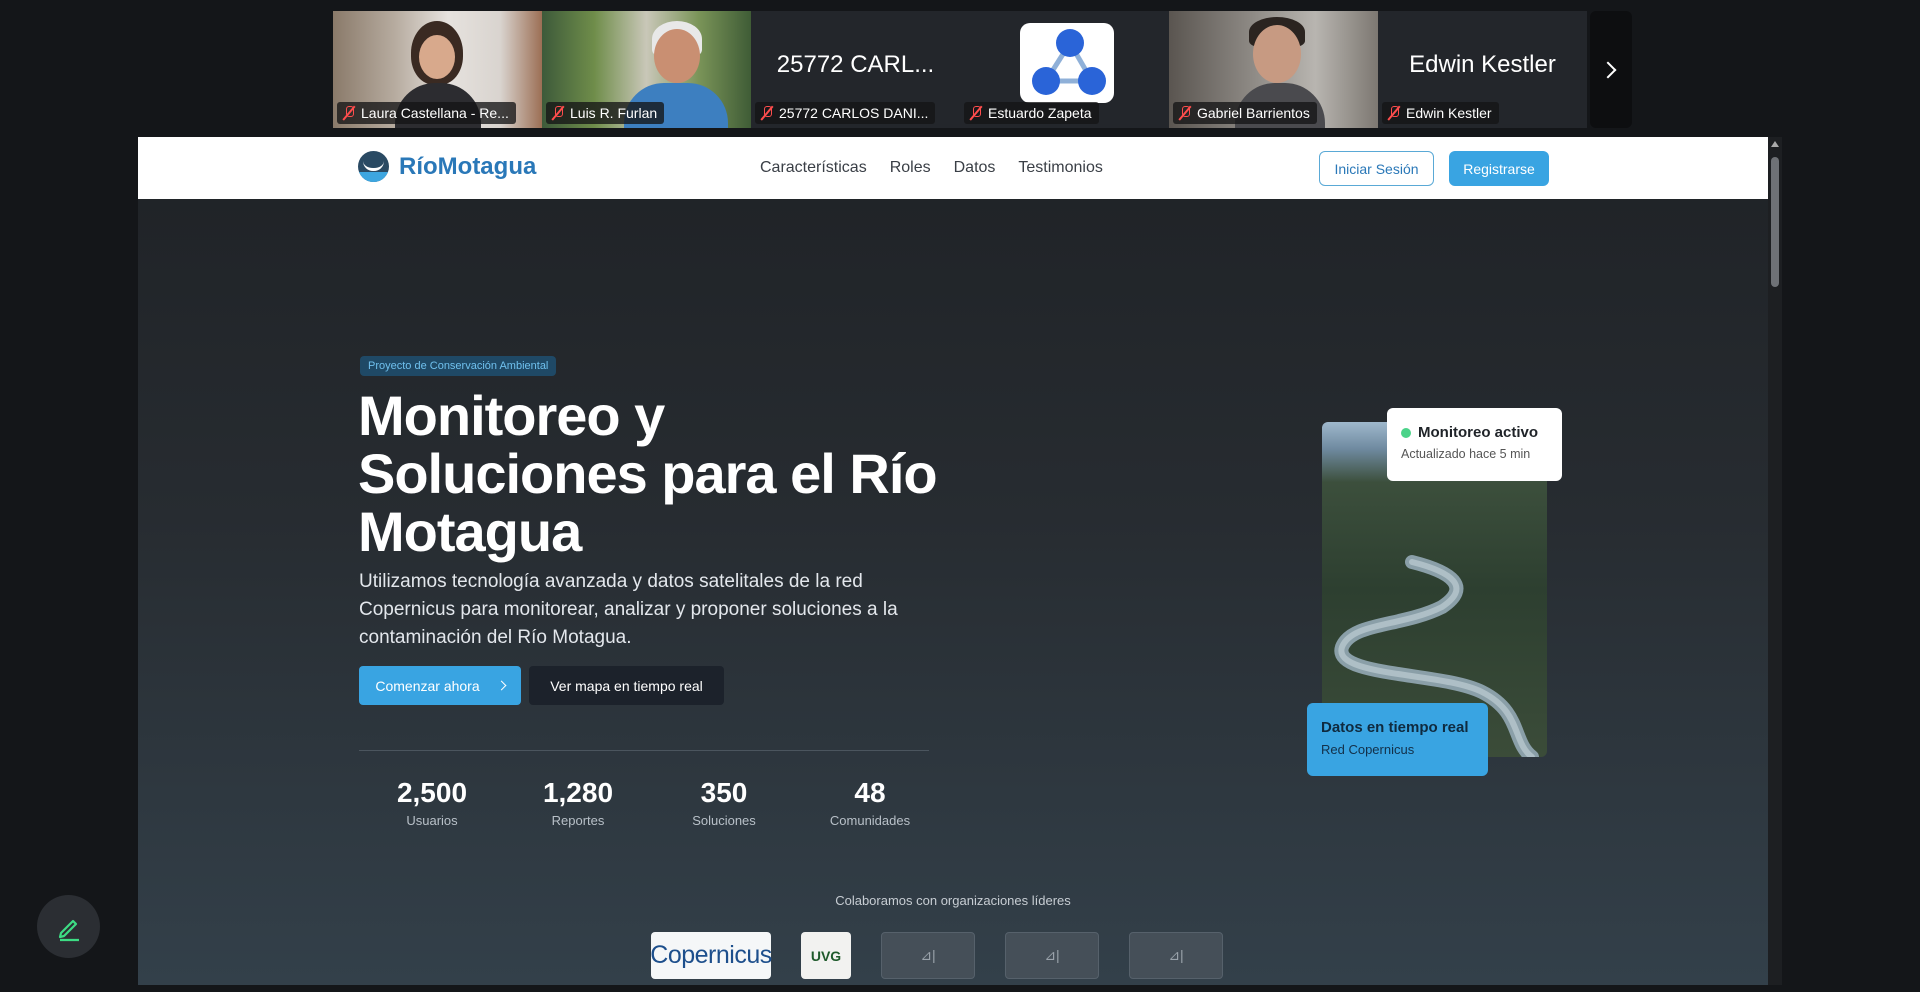 This screenshot has height=992, width=1920. Describe the element at coordinates (1474, 444) in the screenshot. I see `live-monitoring-card: Monitoreo activo Actualizado hace 5 min` at that location.